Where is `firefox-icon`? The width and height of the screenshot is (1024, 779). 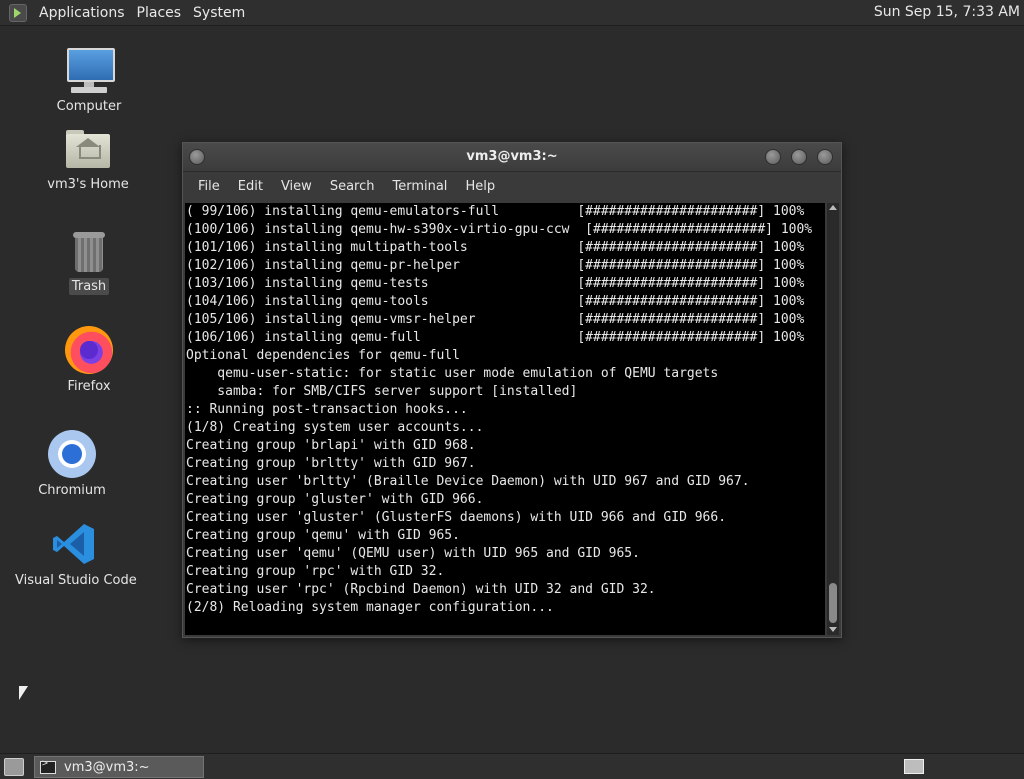
firefox-icon is located at coordinates (89, 350).